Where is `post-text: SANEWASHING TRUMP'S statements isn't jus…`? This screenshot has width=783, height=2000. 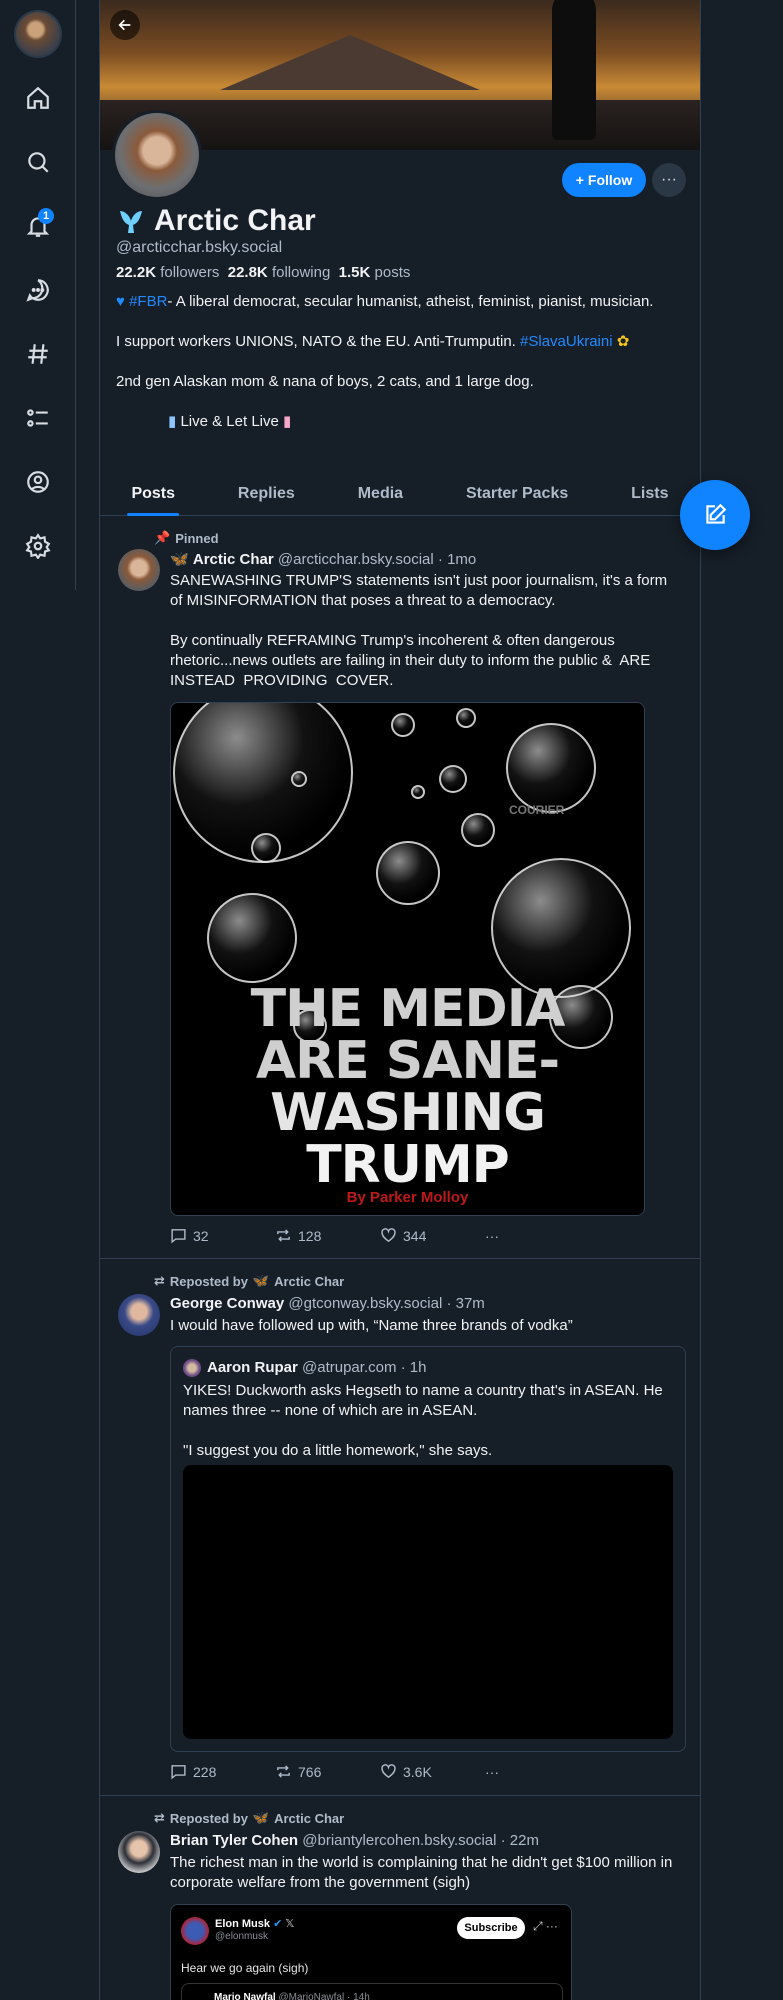
post-text: SANEWASHING TRUMP'S statements isn't jus… is located at coordinates (419, 630).